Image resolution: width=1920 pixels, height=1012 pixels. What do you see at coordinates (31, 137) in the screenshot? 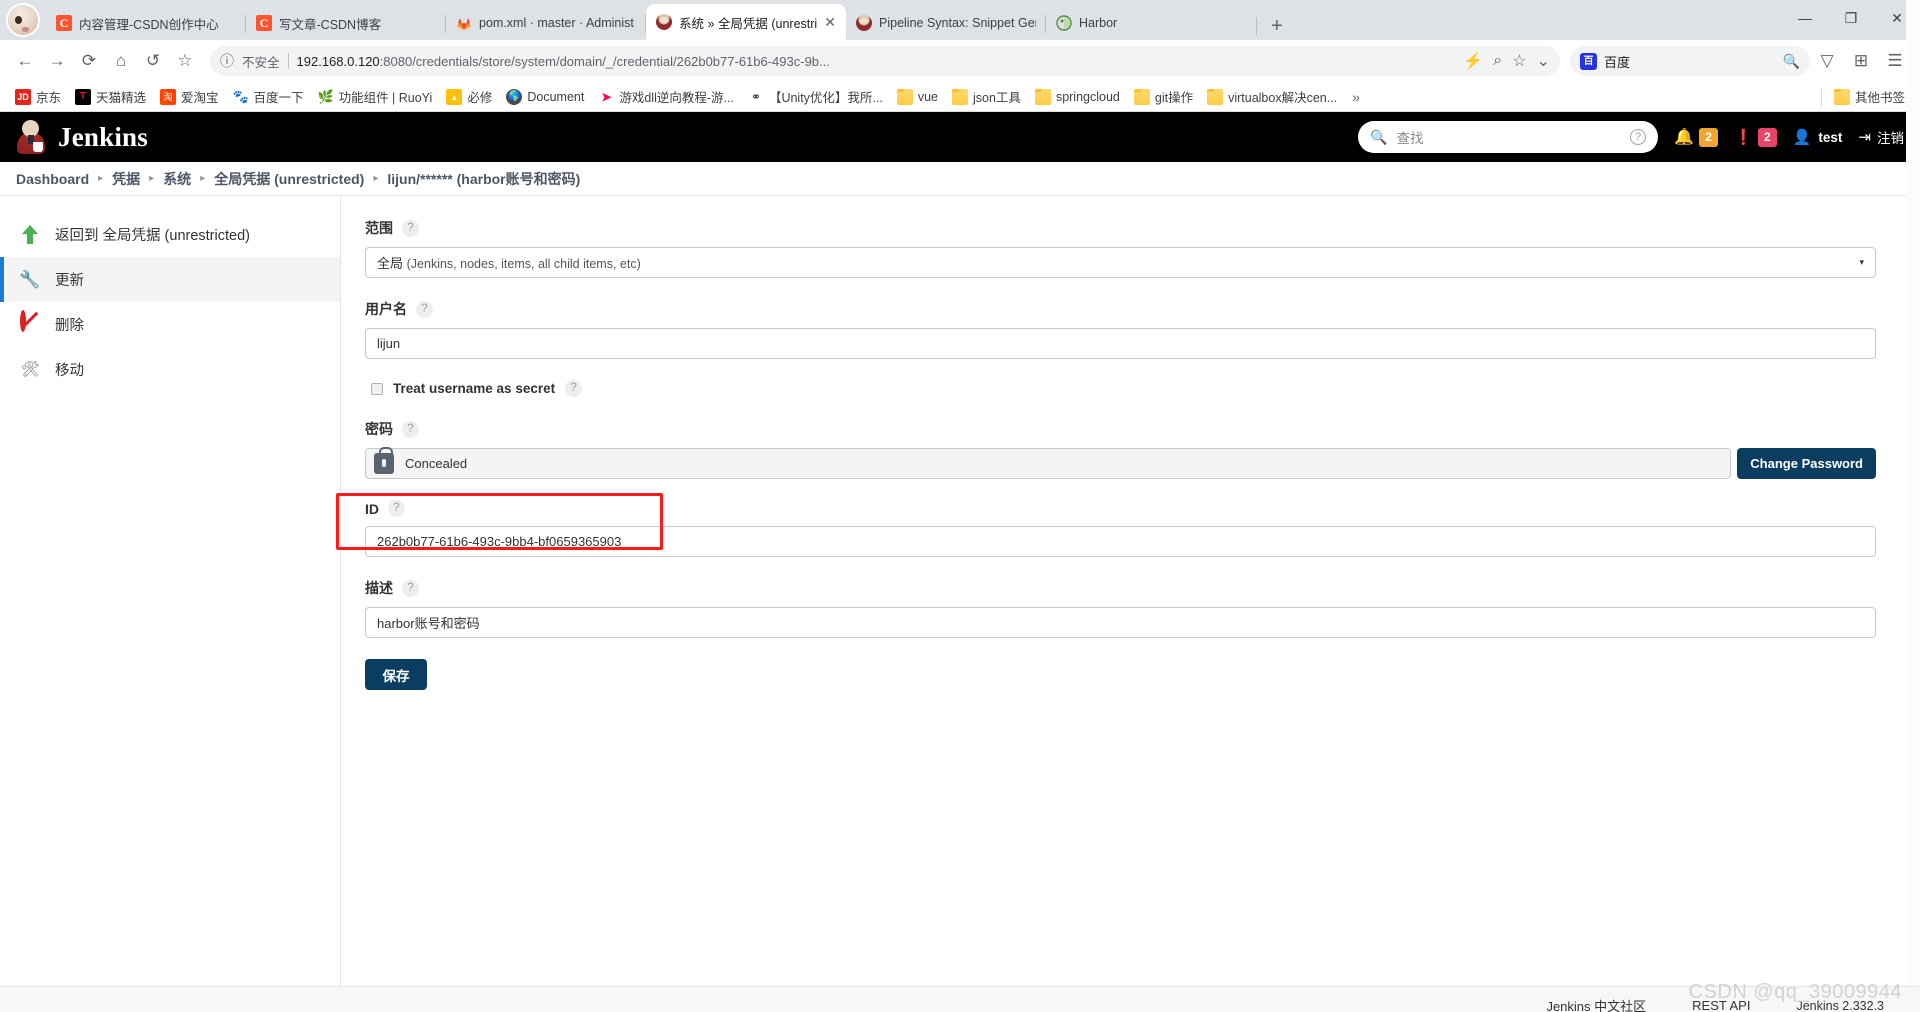
I see `jenkins-butler-icon` at bounding box center [31, 137].